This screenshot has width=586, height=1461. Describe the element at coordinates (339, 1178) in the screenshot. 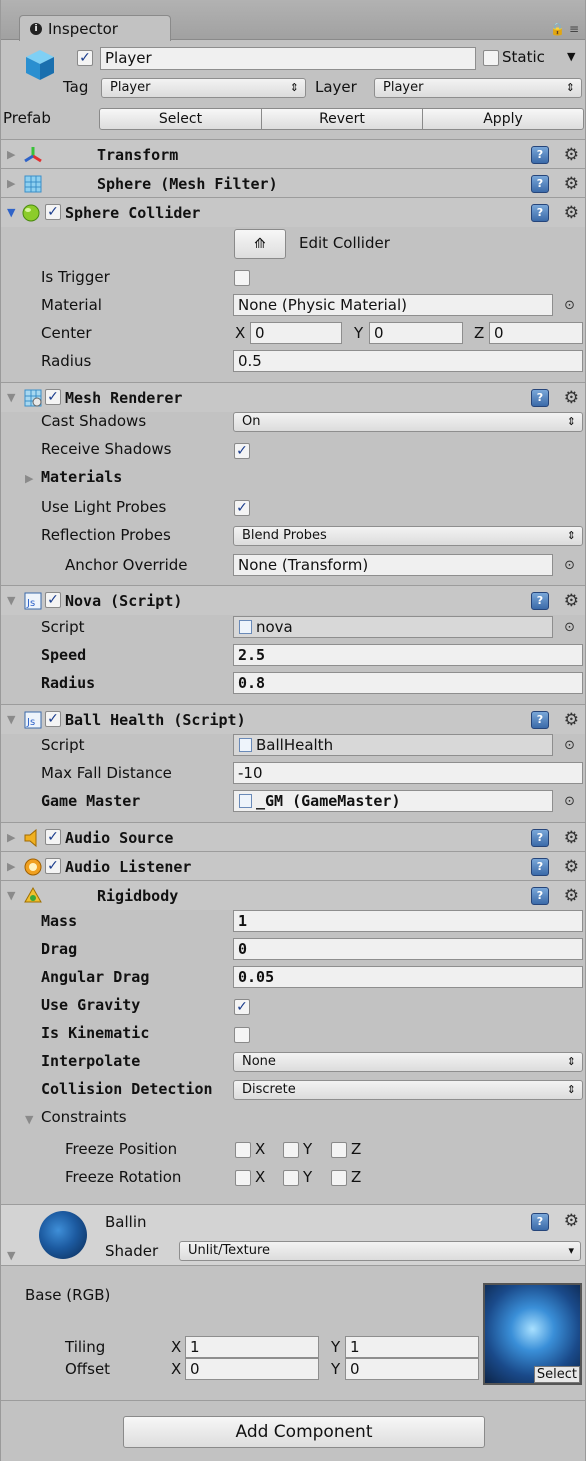

I see `freeze-rotation-z-checkbox` at that location.